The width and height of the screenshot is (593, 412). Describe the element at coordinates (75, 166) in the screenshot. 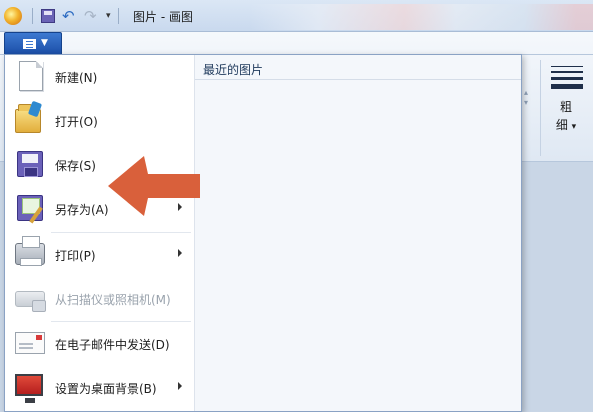

I see `menu-item-label: 保存(S)` at that location.